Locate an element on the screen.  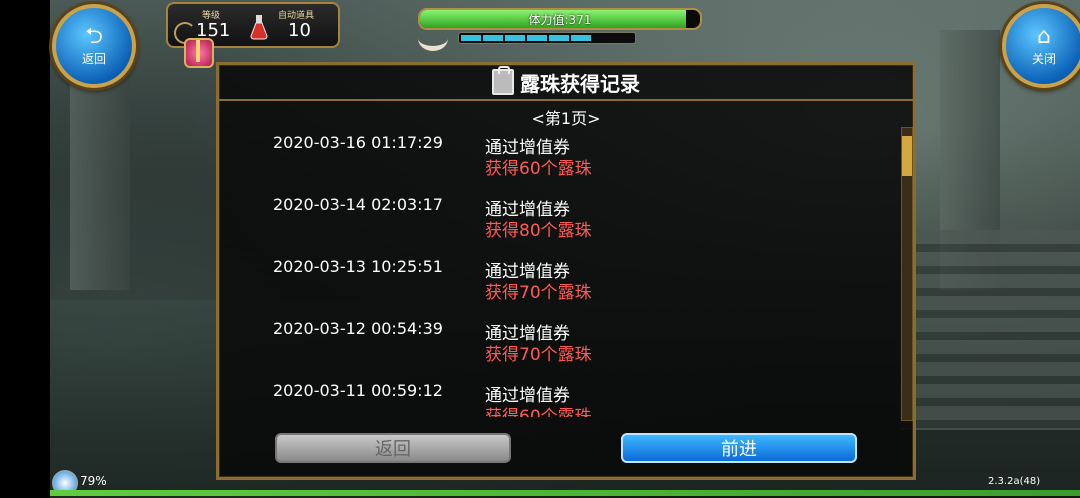
record-time: 2020-03-11 00:59:12 is located at coordinates (358, 390).